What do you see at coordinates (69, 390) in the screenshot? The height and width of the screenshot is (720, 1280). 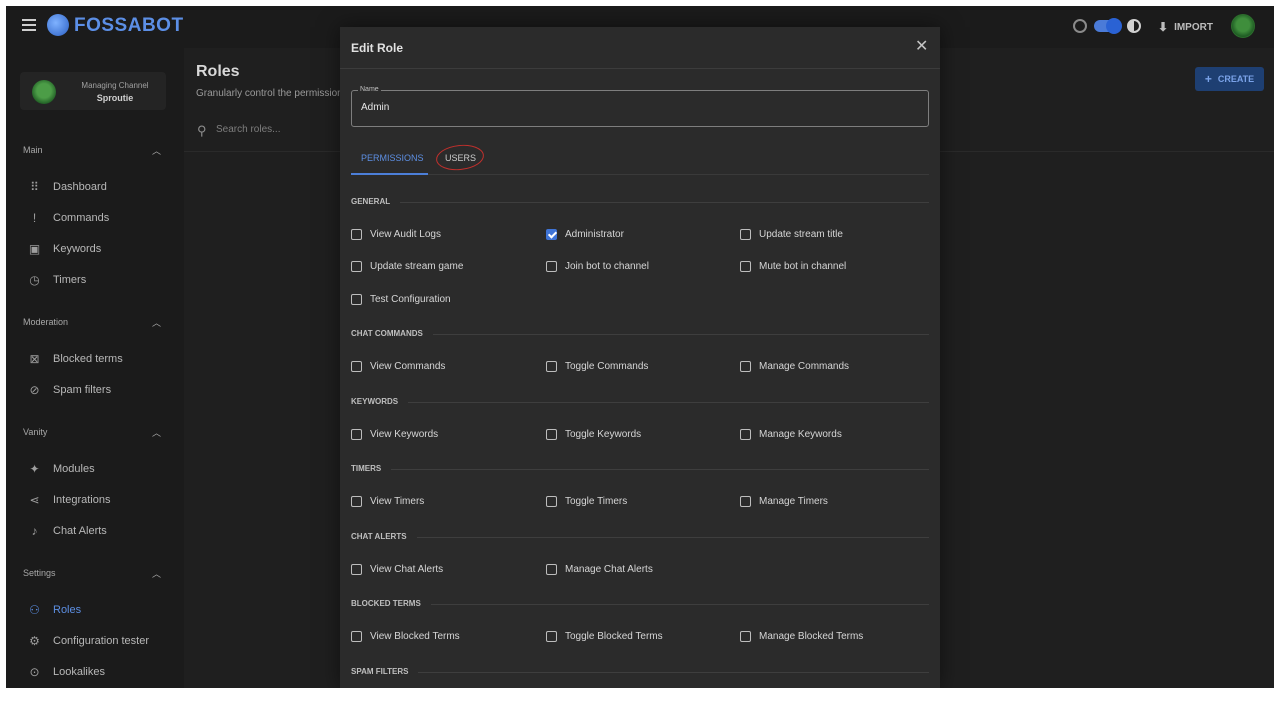 I see `sidebar-item-spam-filters: ⊘ Spam filters` at bounding box center [69, 390].